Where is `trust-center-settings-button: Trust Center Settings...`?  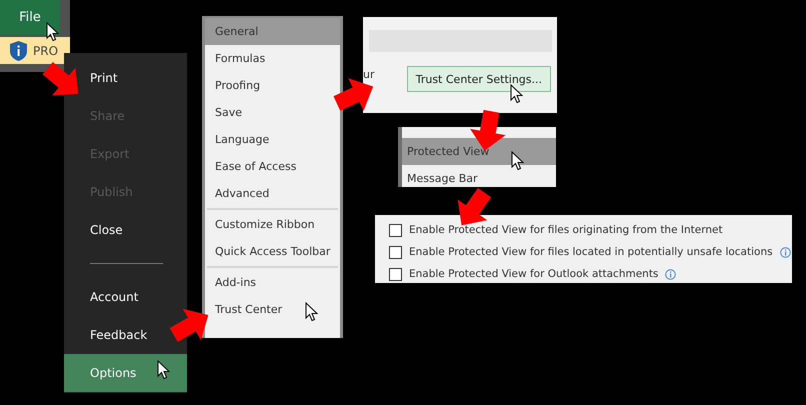
trust-center-settings-button: Trust Center Settings... is located at coordinates (478, 79).